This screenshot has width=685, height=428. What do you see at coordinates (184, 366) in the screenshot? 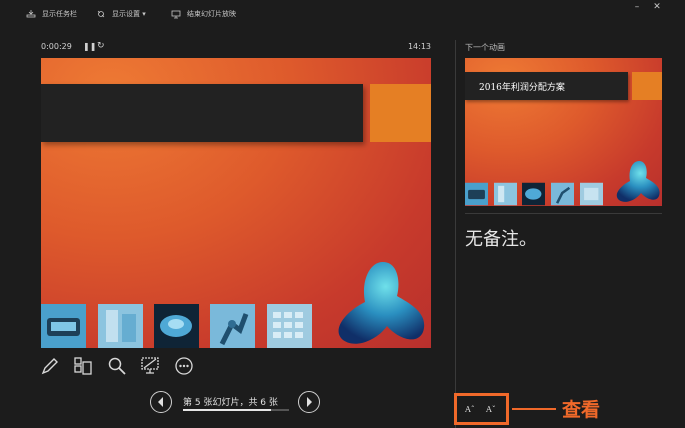
I see `more-icon` at bounding box center [184, 366].